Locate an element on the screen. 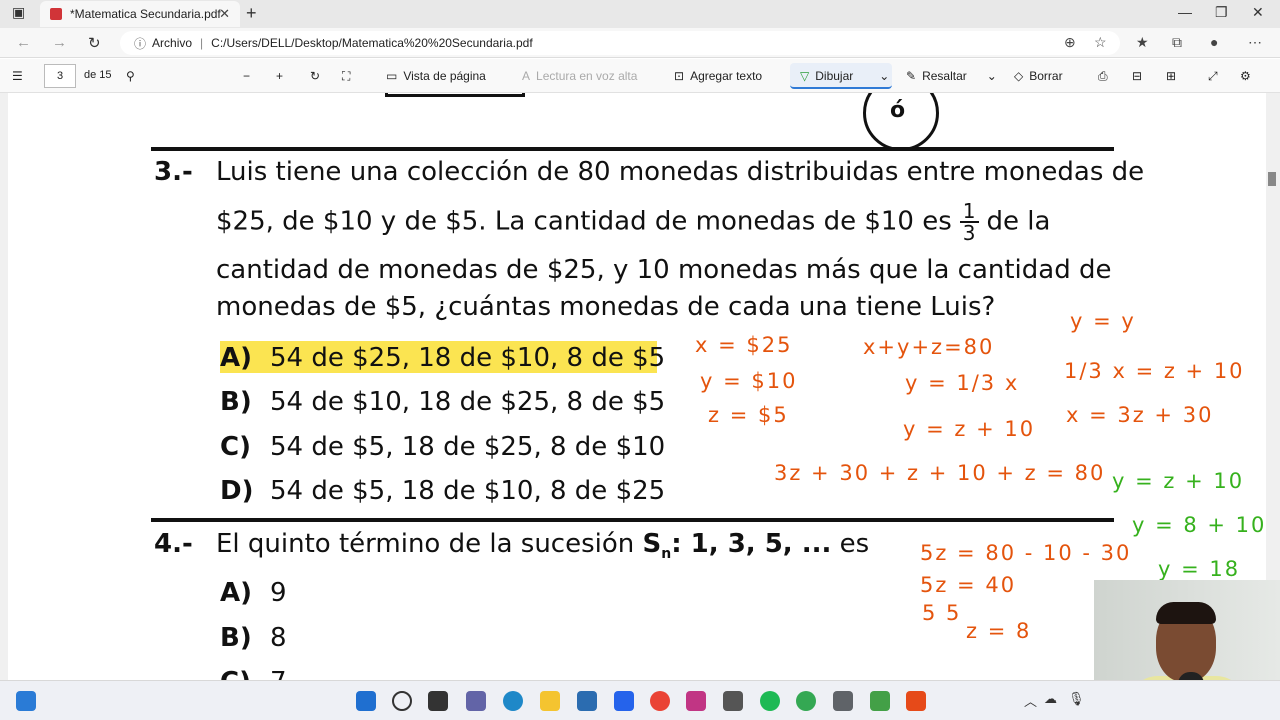  pen-icon: ▽ is located at coordinates (805, 76).